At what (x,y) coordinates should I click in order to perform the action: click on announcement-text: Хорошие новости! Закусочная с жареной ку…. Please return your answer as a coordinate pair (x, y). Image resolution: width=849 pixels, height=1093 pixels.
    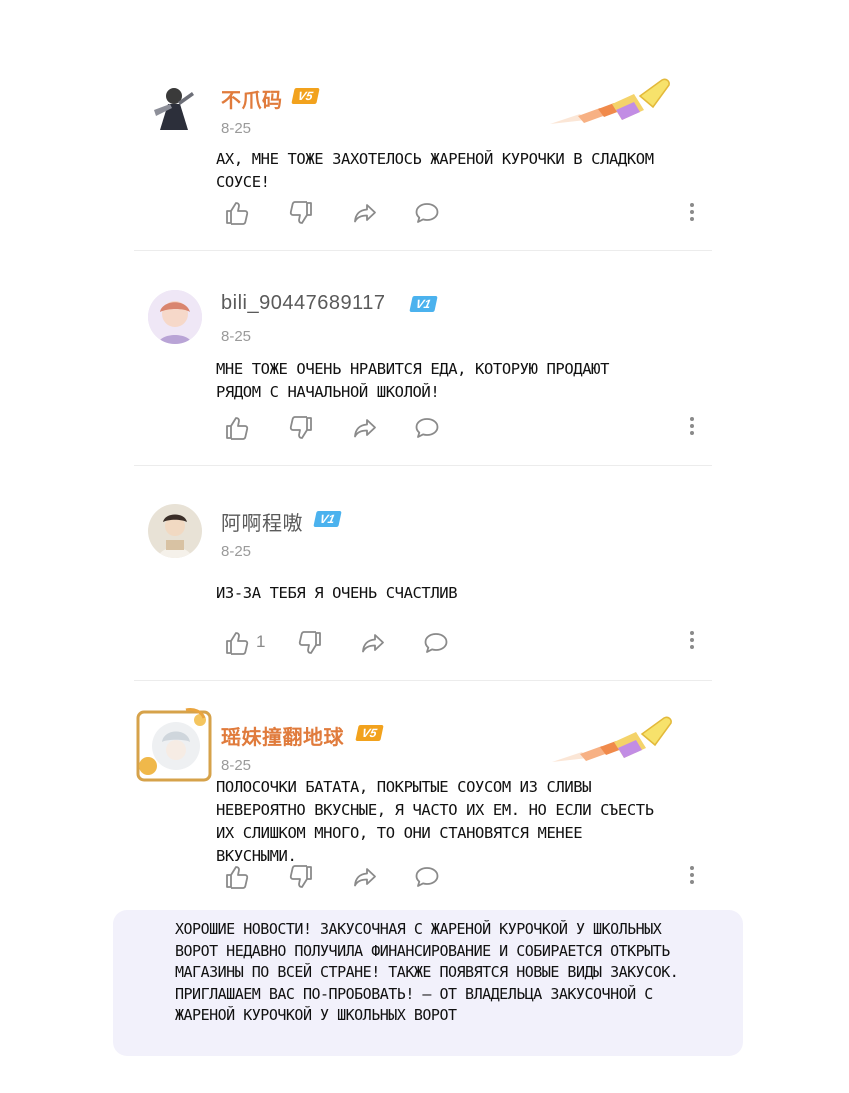
    Looking at the image, I should click on (427, 972).